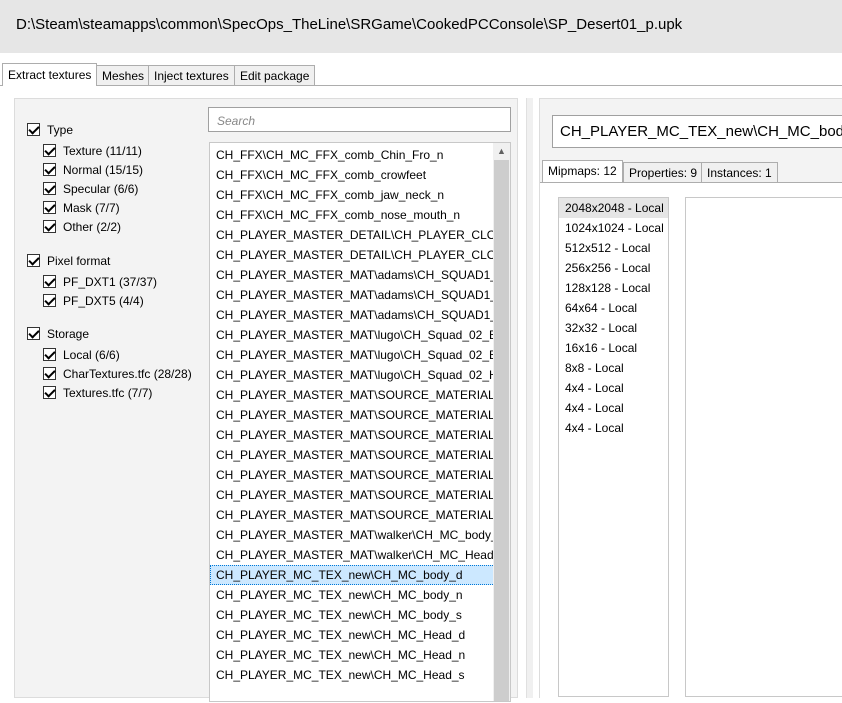 The width and height of the screenshot is (842, 703). Describe the element at coordinates (357, 120) in the screenshot. I see `search-input` at that location.